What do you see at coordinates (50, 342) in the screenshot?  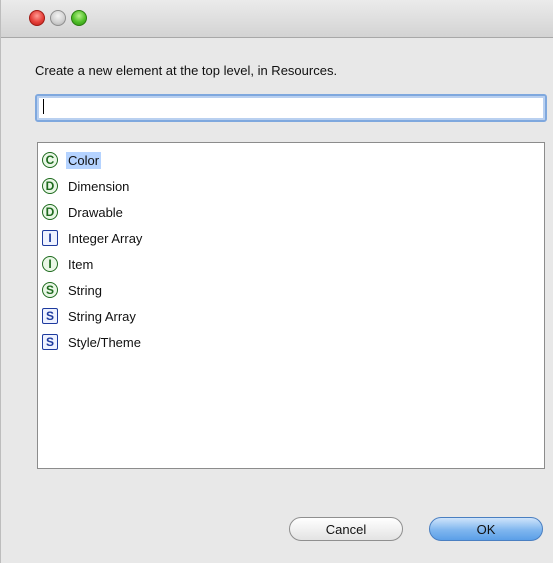 I see `style-theme-type-icon: S` at bounding box center [50, 342].